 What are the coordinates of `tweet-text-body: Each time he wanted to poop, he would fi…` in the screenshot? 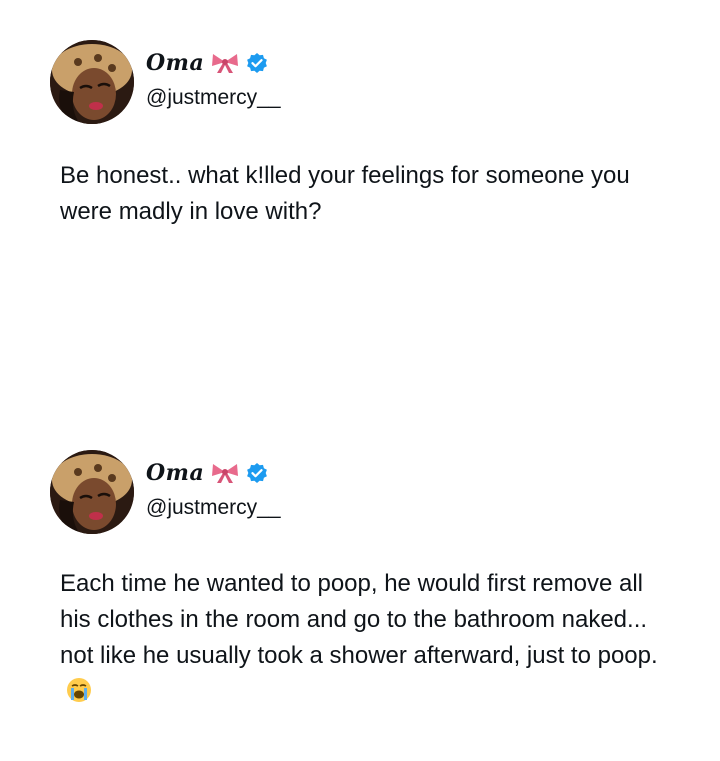 It's located at (359, 619).